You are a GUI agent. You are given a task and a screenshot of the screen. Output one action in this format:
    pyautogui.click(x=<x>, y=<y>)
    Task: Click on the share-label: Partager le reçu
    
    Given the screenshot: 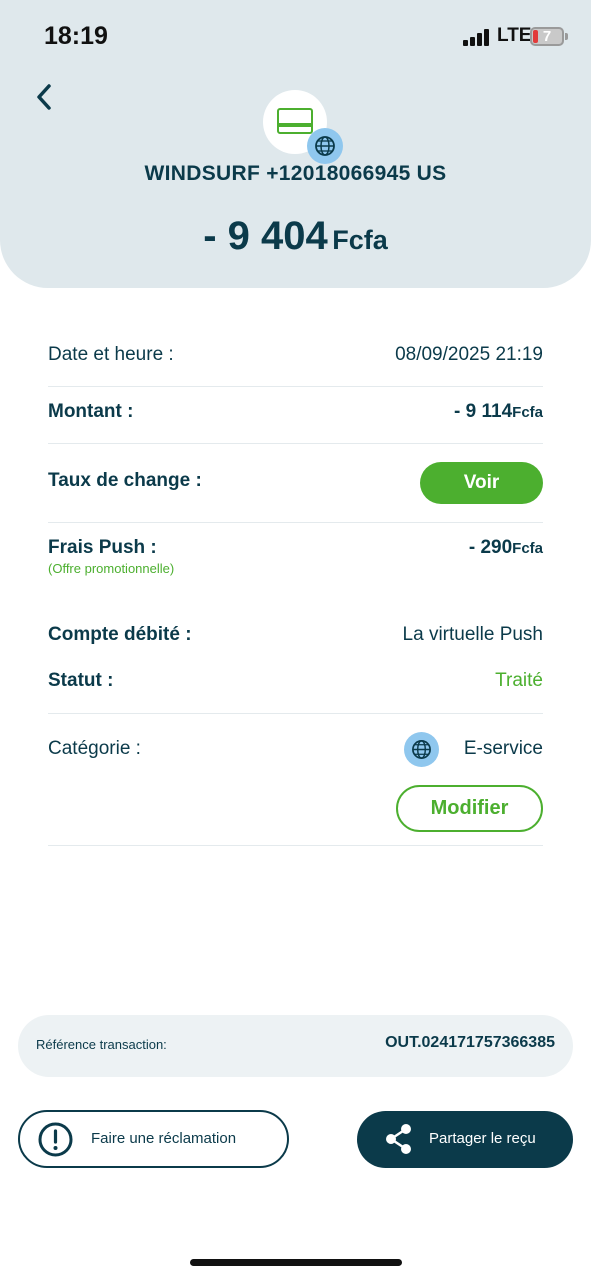 What is the action you would take?
    pyautogui.click(x=482, y=1138)
    